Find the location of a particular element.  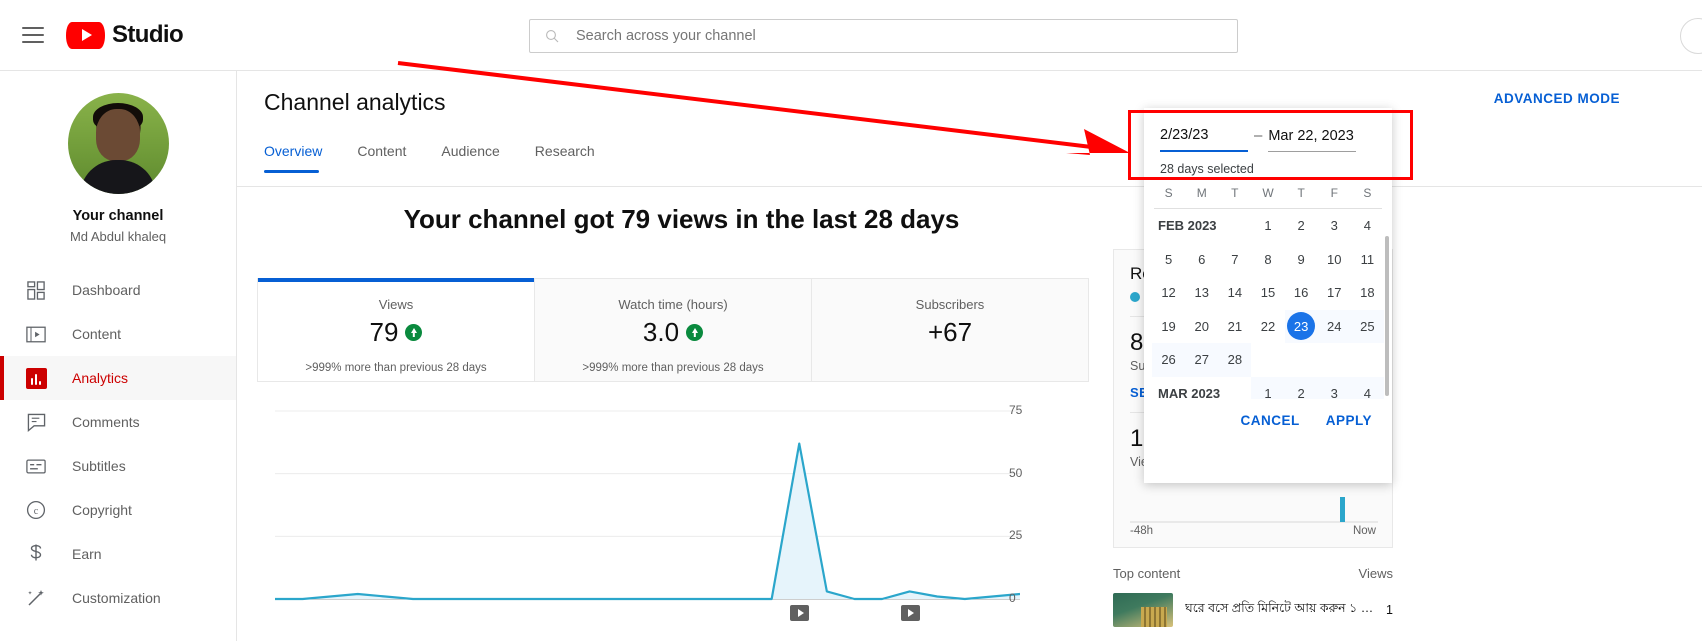

calendar-day: 28 is located at coordinates (1235, 360).